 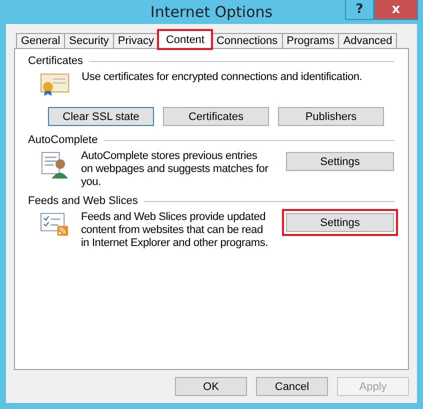 I want to click on action-button: Certificates, so click(x=216, y=116).